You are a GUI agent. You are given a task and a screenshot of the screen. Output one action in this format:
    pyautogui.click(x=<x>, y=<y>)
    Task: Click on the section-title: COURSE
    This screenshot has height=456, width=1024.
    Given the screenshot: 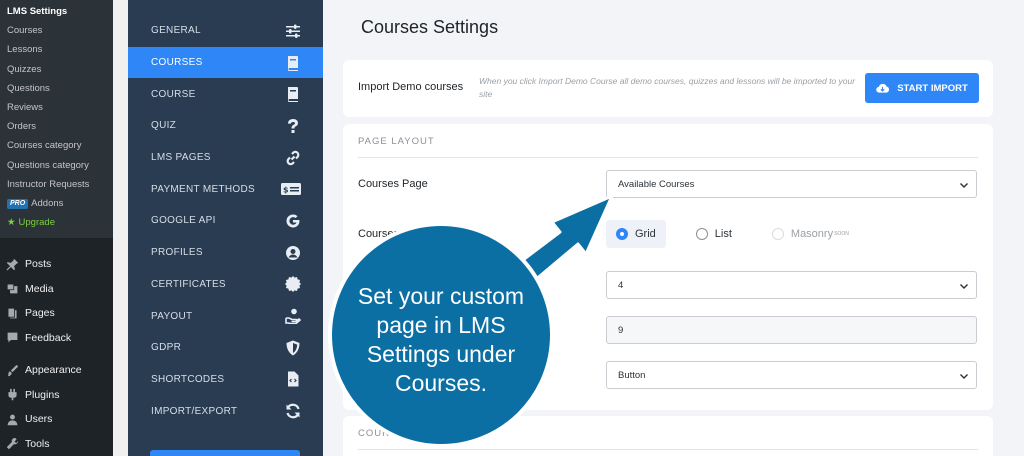 What is the action you would take?
    pyautogui.click(x=381, y=433)
    